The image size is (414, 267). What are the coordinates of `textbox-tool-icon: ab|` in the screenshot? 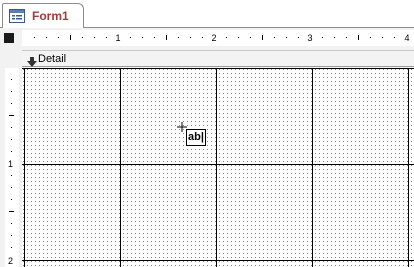 It's located at (196, 137).